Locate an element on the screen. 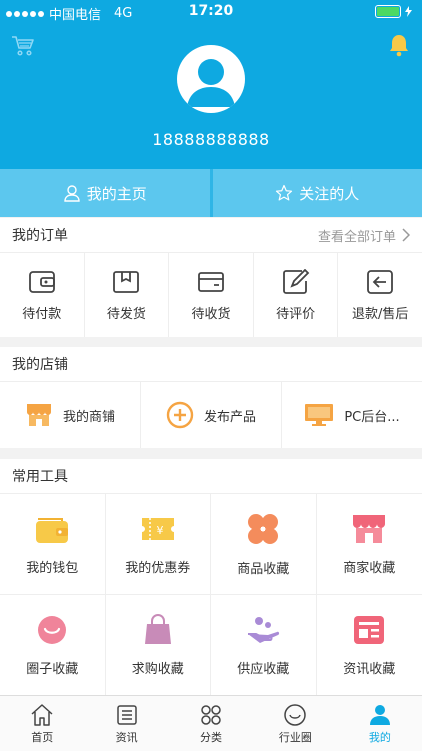 The height and width of the screenshot is (751, 422). order-pending-shipment: 待发货 is located at coordinates (127, 295).